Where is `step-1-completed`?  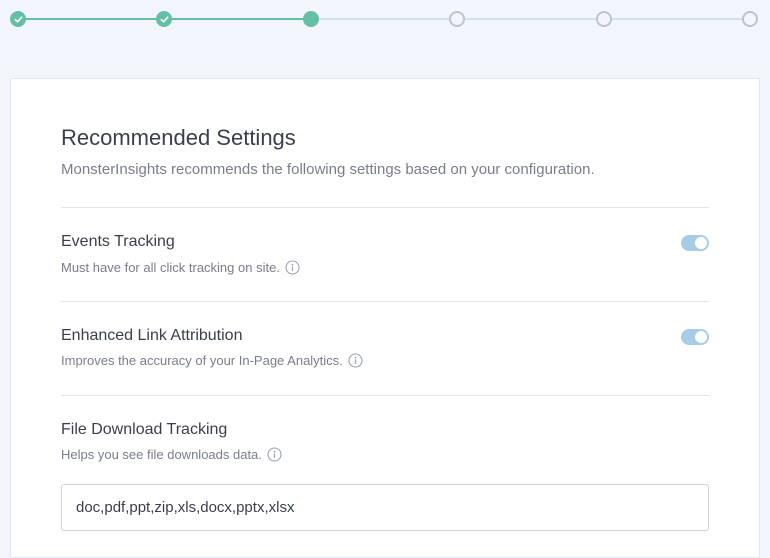
step-1-completed is located at coordinates (18, 19).